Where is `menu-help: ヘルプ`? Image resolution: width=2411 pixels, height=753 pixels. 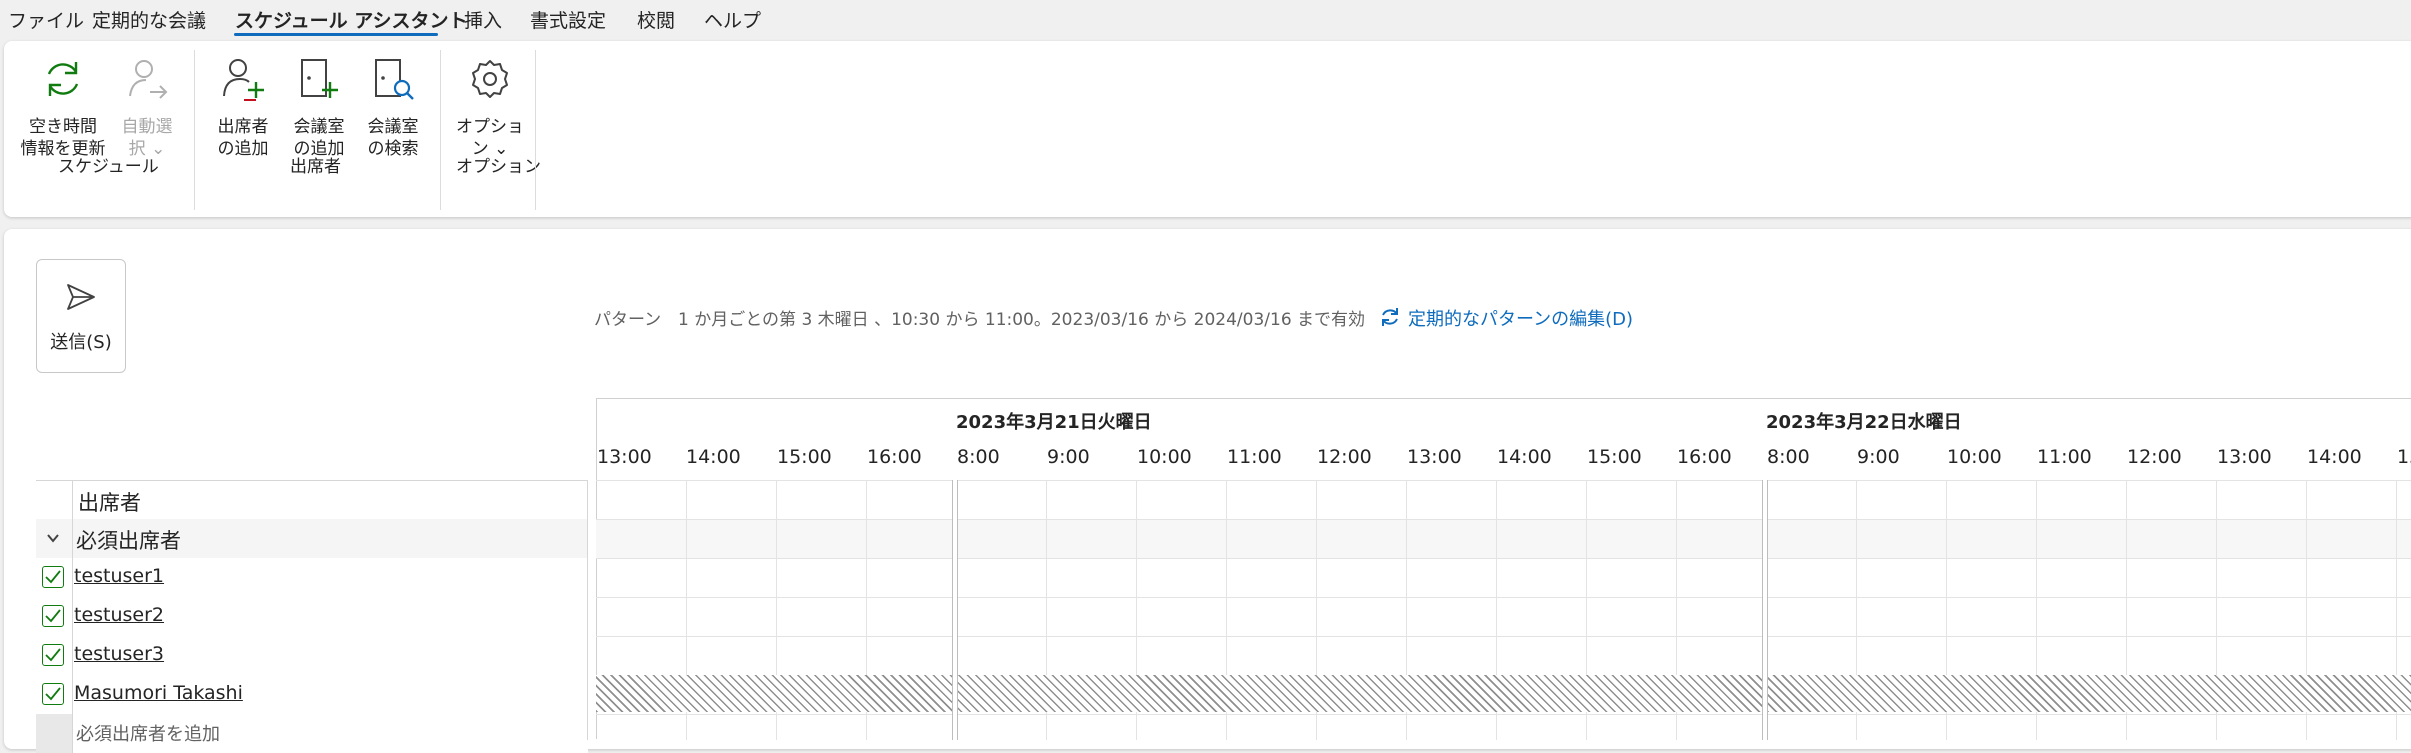 menu-help: ヘルプ is located at coordinates (732, 19).